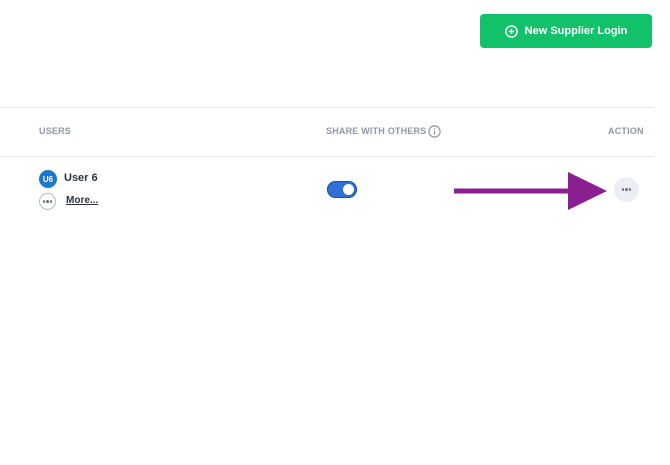  What do you see at coordinates (47, 201) in the screenshot?
I see `ellipsis-icon` at bounding box center [47, 201].